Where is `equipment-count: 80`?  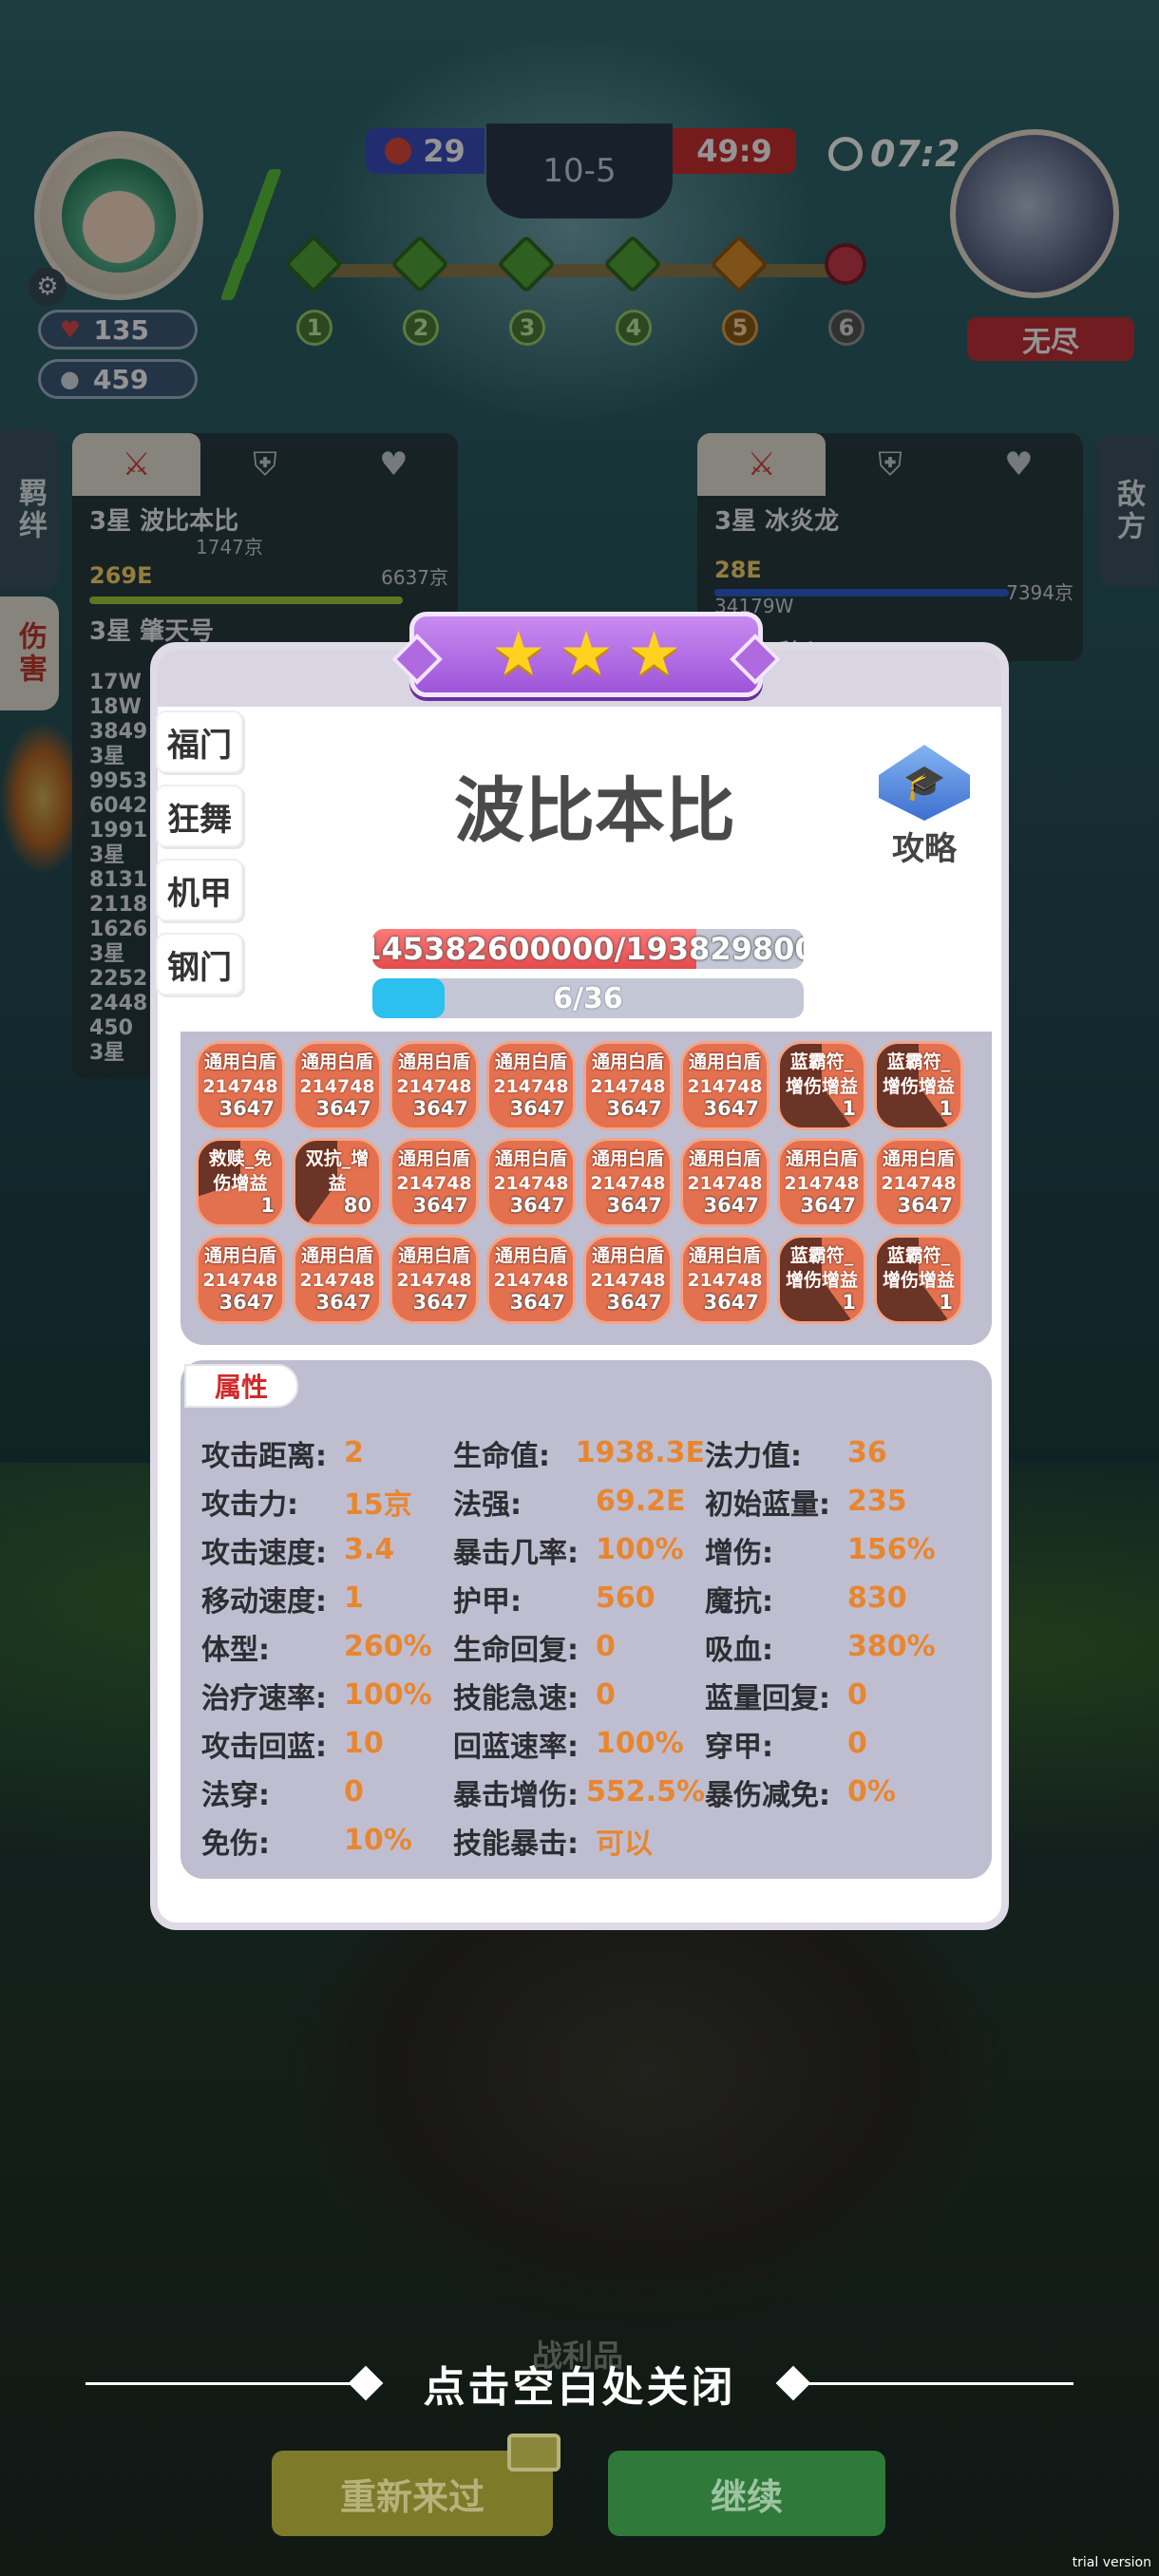
equipment-count: 80 is located at coordinates (357, 1205).